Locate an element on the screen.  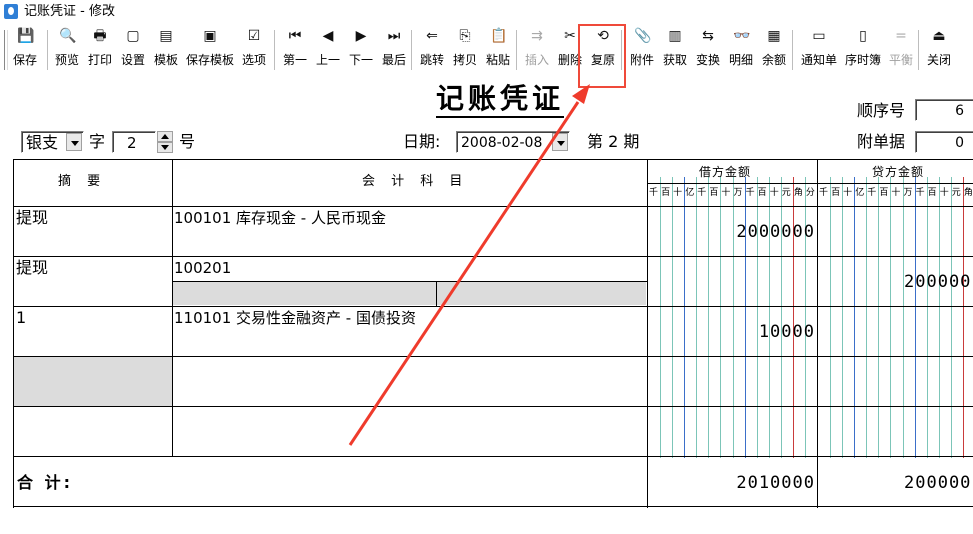
row-account: 100201 is located at coordinates (202, 268).